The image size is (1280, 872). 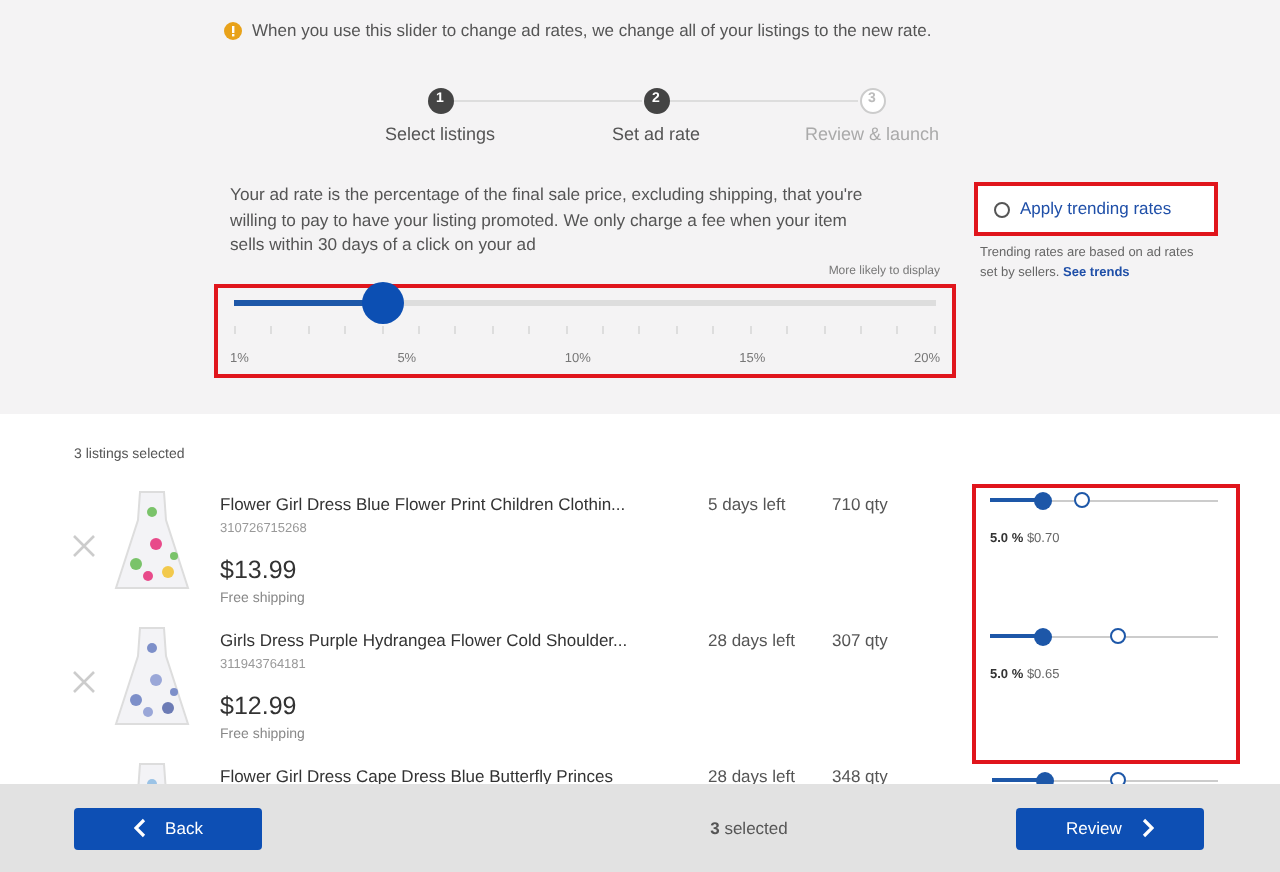 I want to click on step-label: Select listings, so click(x=440, y=134).